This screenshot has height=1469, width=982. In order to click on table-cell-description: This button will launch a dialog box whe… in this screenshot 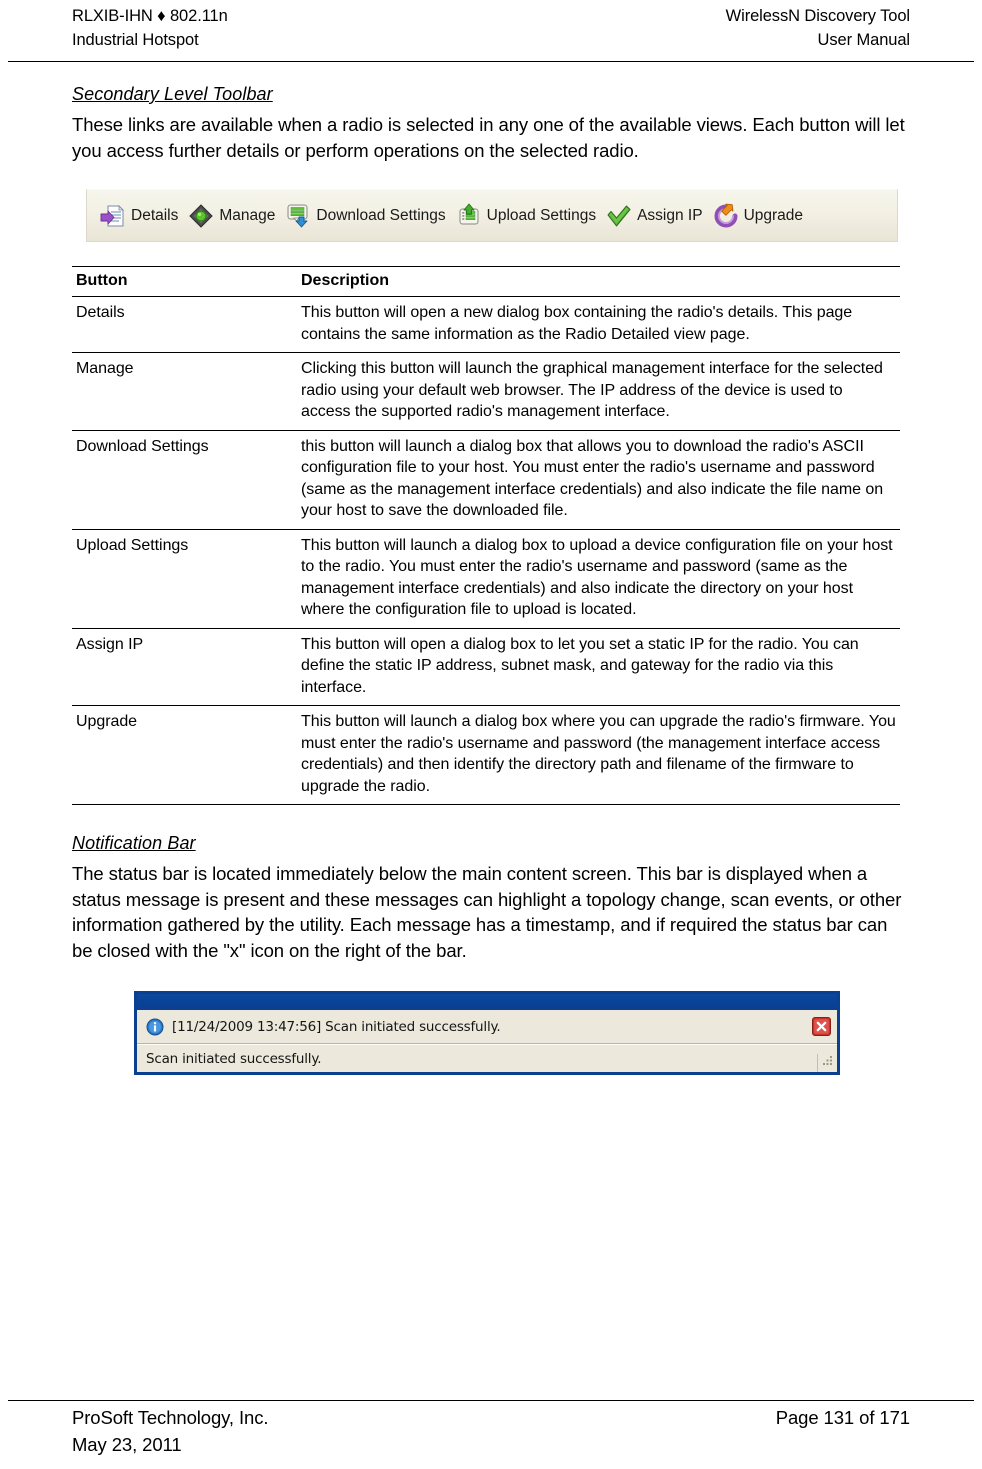, I will do `click(598, 755)`.